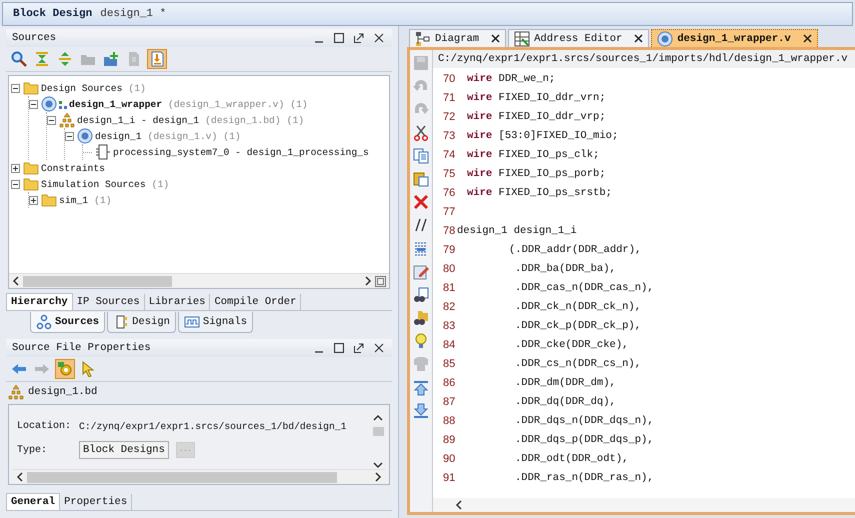 Image resolution: width=855 pixels, height=518 pixels. What do you see at coordinates (449, 420) in the screenshot?
I see `line-number: 88` at bounding box center [449, 420].